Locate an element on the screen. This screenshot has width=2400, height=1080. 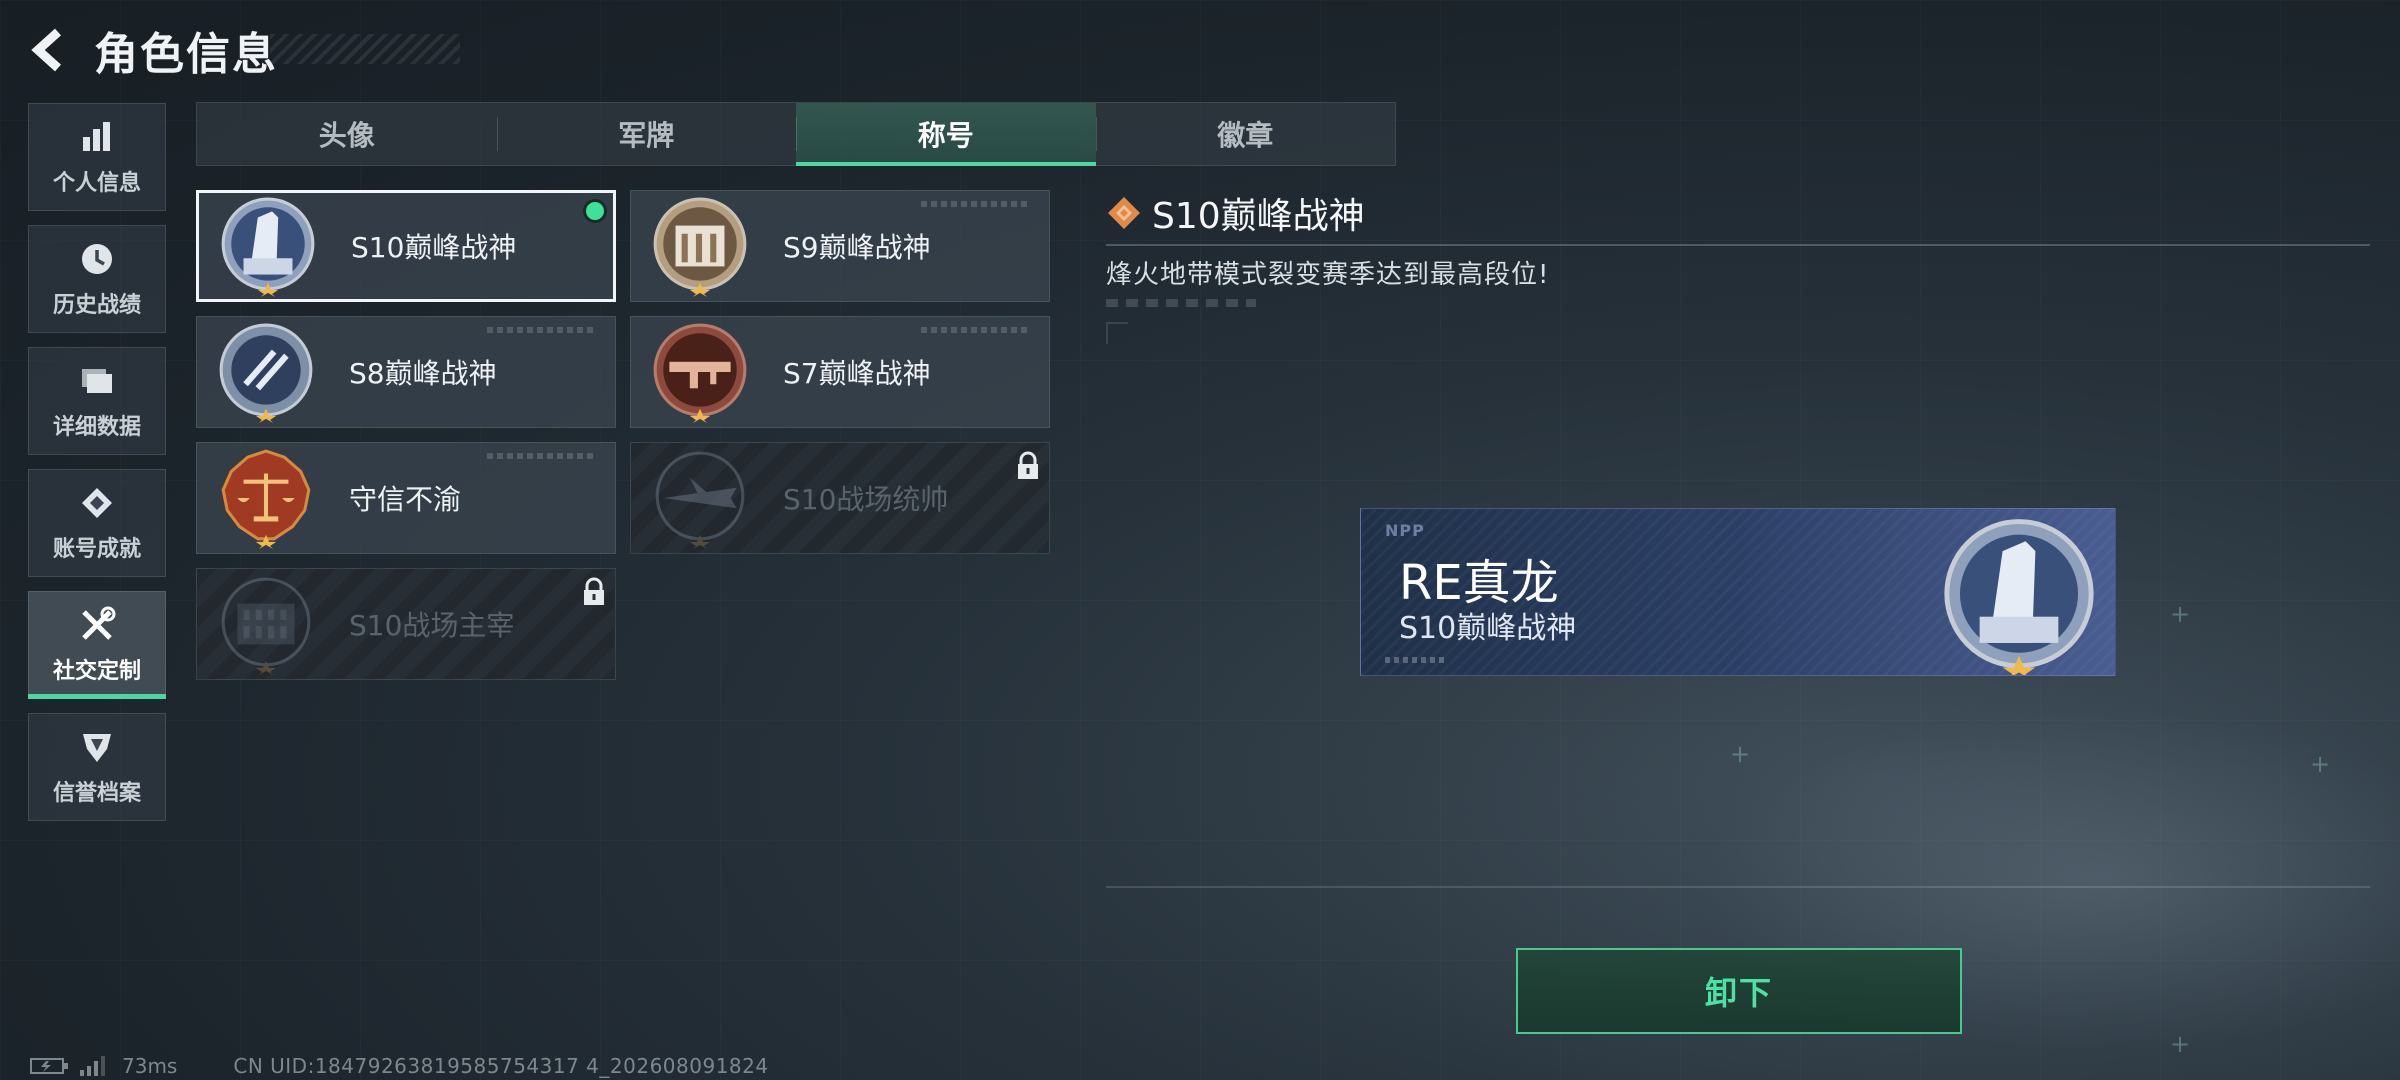
category-tabs: 头像 军牌 称号 徽章 is located at coordinates (796, 134).